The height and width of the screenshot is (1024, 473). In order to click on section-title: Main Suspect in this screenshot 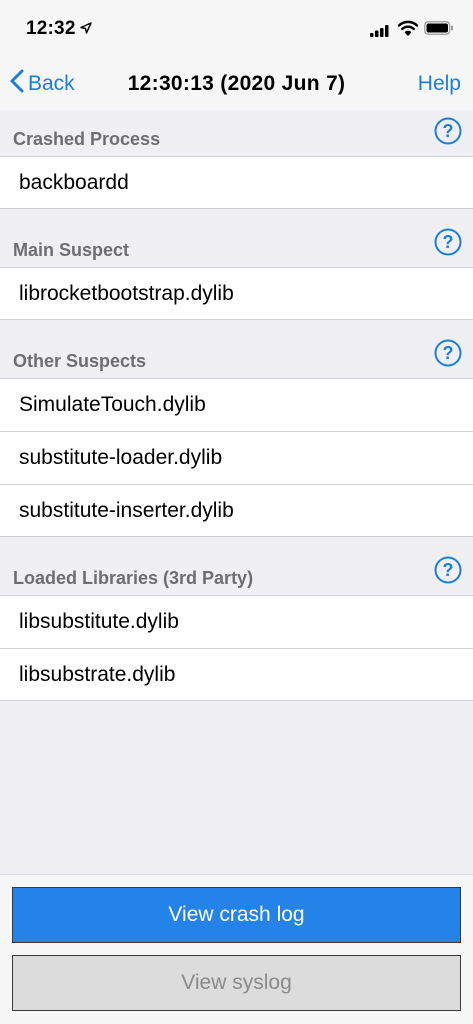, I will do `click(71, 250)`.